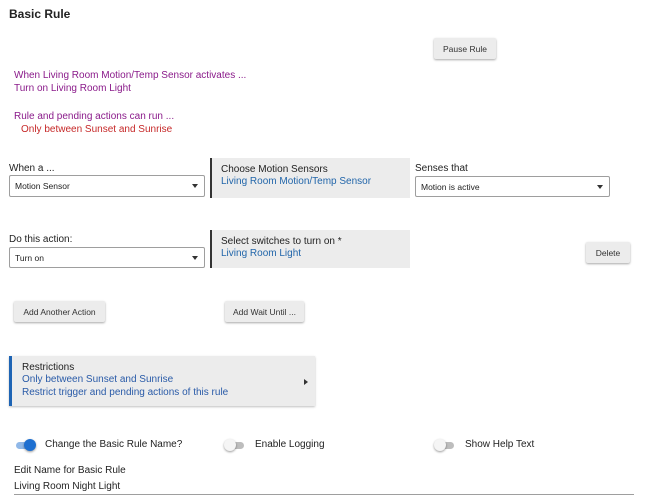  What do you see at coordinates (281, 241) in the screenshot?
I see `switch-selector-title: Select switches to turn on *` at bounding box center [281, 241].